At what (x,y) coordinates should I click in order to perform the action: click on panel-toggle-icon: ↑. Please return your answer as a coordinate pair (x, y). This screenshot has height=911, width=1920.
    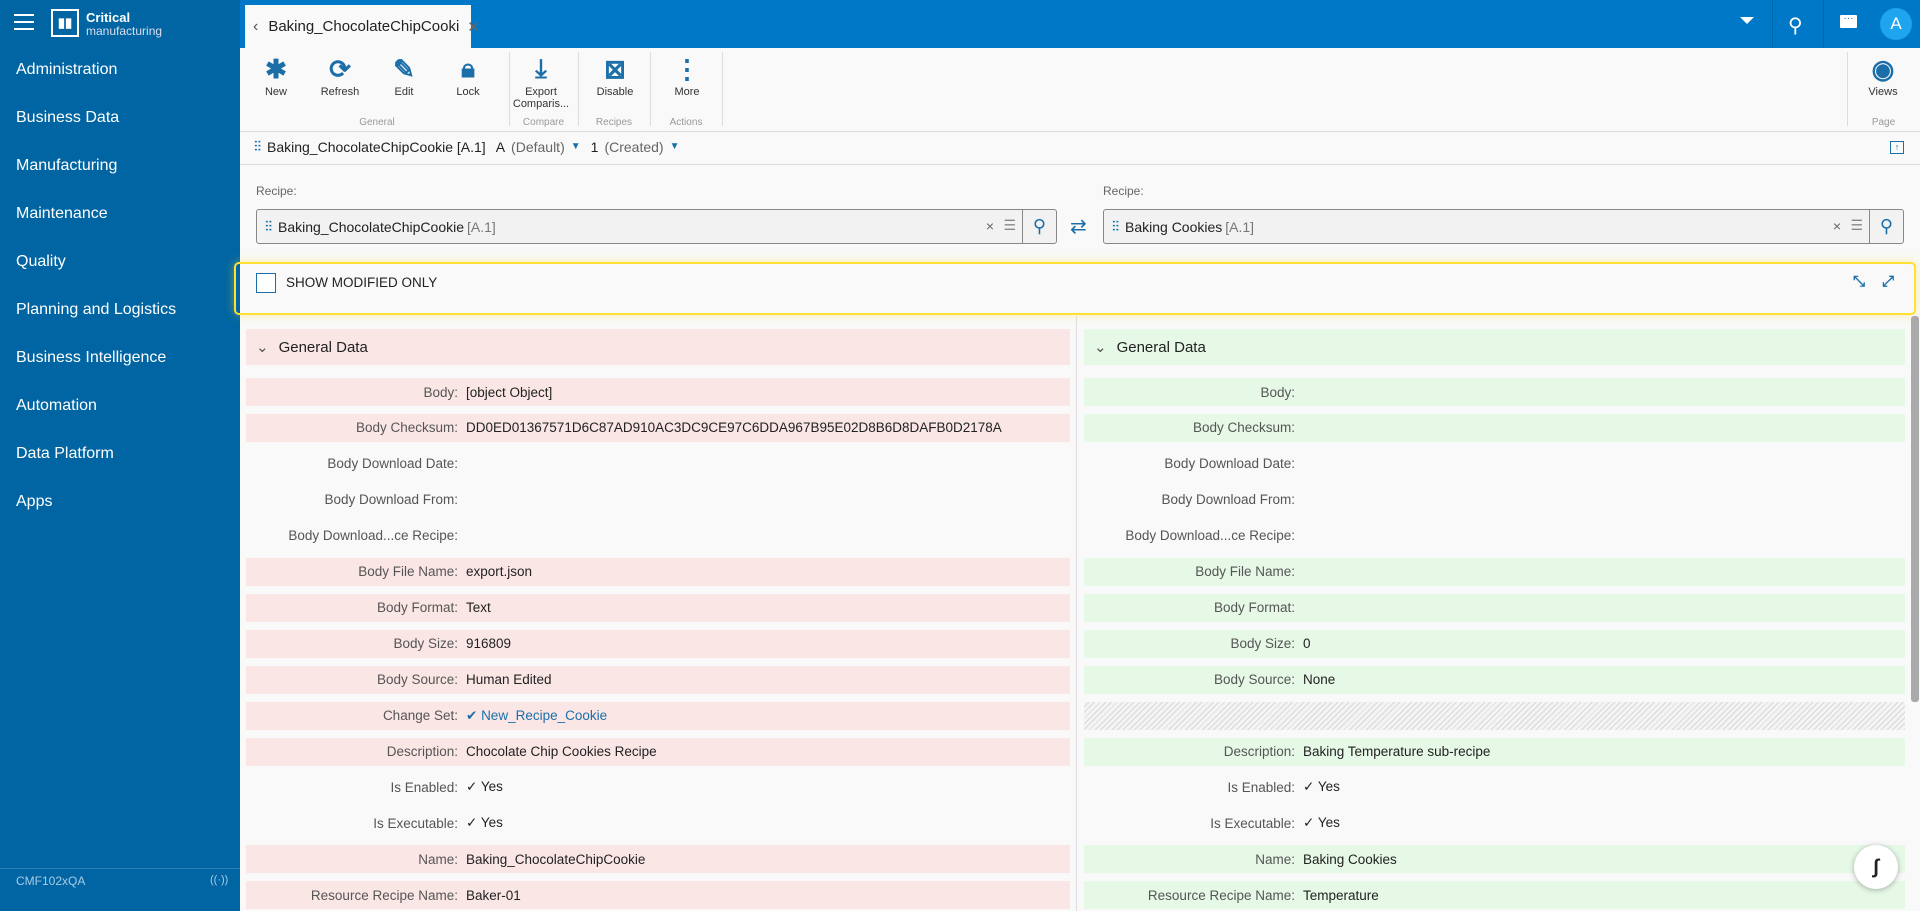
    Looking at the image, I should click on (1897, 147).